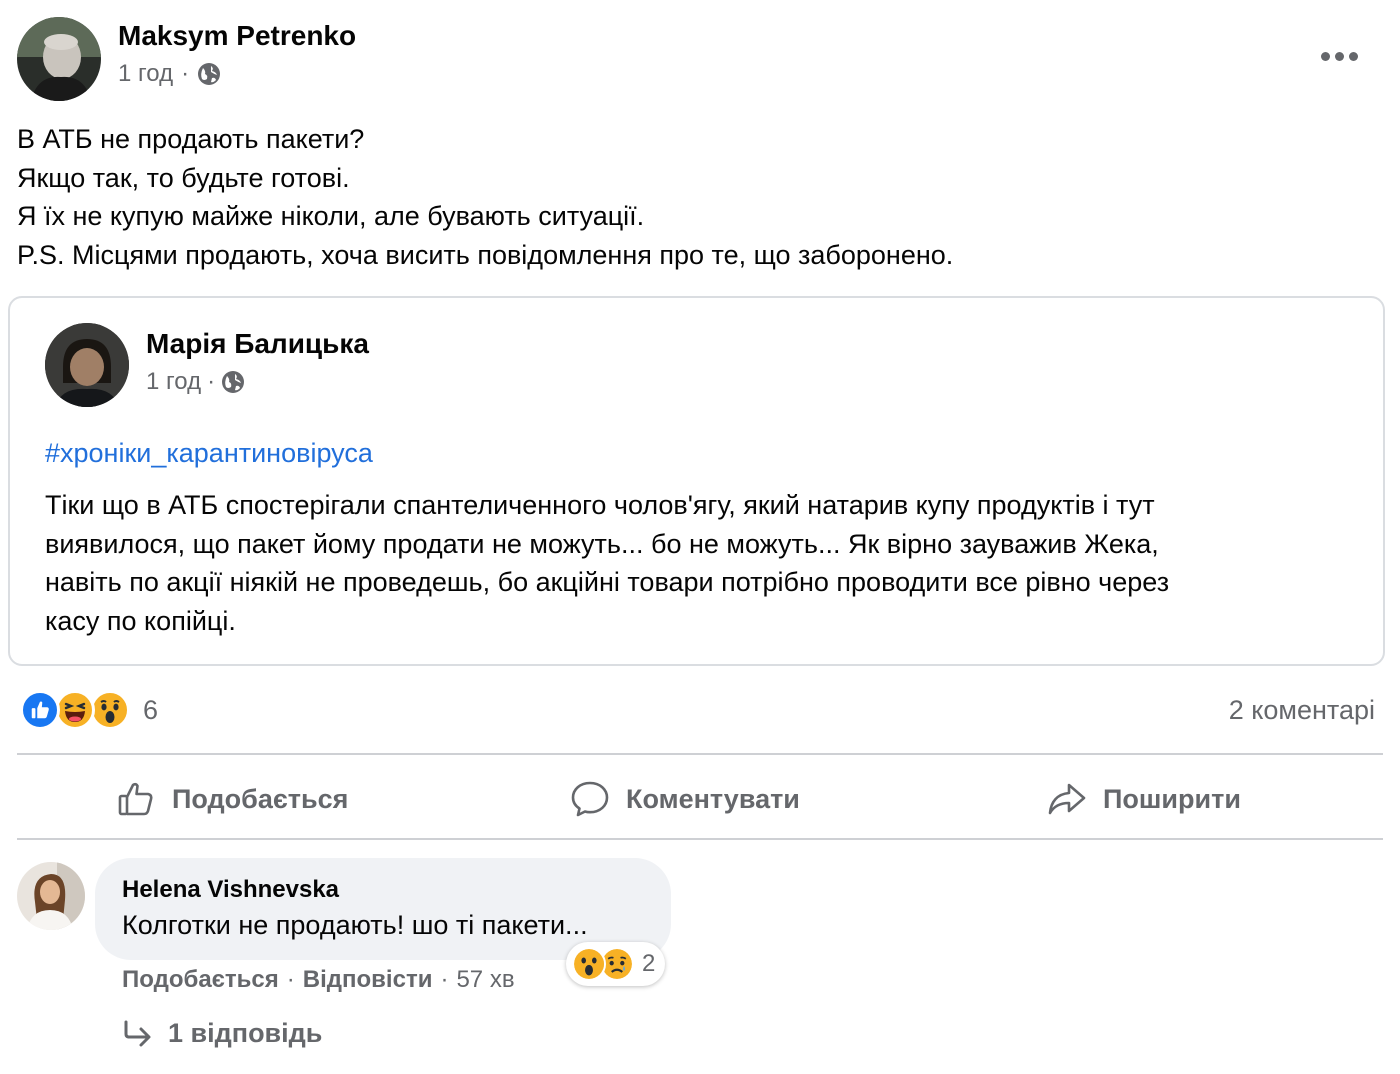 The width and height of the screenshot is (1400, 1074). I want to click on author-avatar, so click(59, 59).